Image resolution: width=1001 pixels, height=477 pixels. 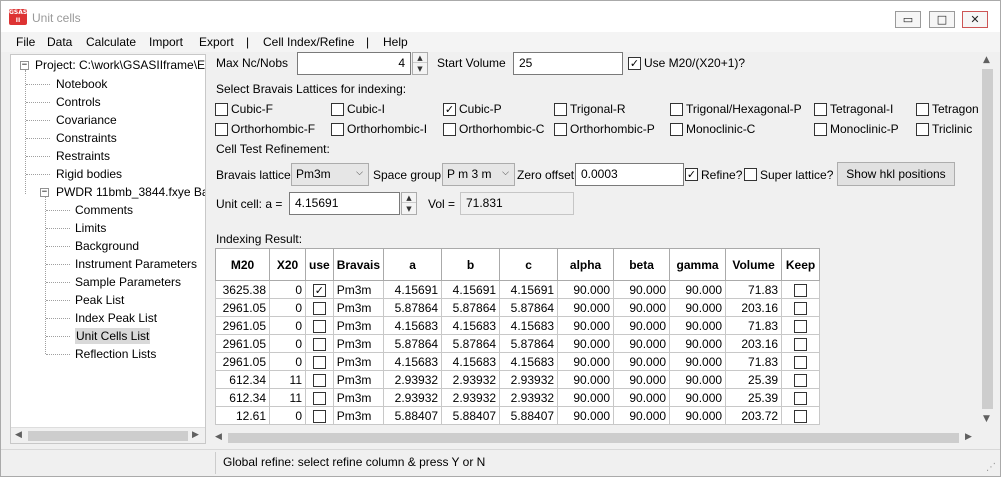 What do you see at coordinates (413, 264) in the screenshot?
I see `column-header: a` at bounding box center [413, 264].